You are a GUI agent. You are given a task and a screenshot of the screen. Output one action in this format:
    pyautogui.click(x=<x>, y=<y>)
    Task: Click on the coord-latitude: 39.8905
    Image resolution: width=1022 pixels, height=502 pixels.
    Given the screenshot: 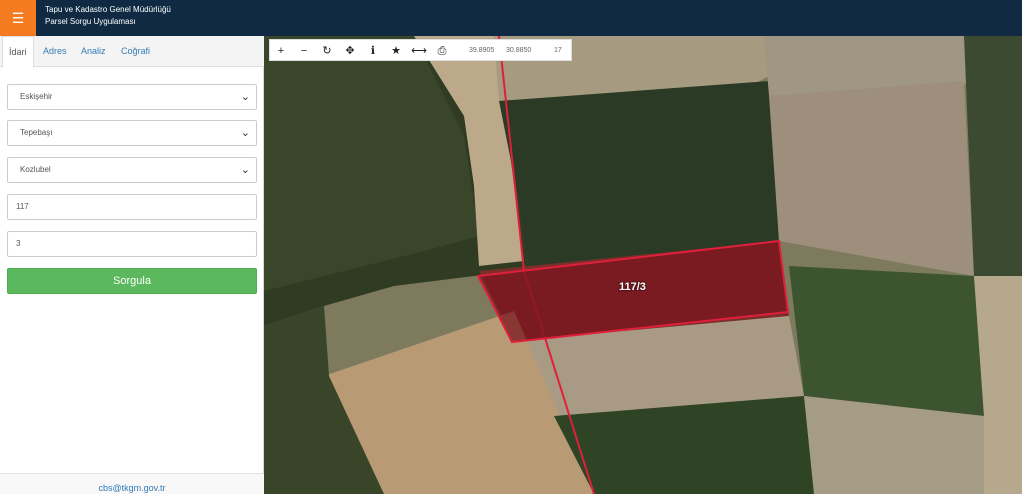 What is the action you would take?
    pyautogui.click(x=482, y=50)
    